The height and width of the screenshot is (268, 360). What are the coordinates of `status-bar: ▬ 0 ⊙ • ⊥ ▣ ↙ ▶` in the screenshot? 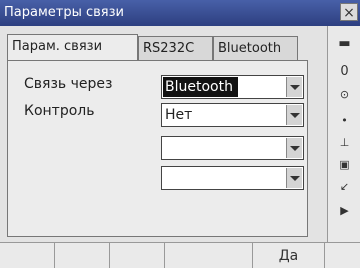 It's located at (343, 134).